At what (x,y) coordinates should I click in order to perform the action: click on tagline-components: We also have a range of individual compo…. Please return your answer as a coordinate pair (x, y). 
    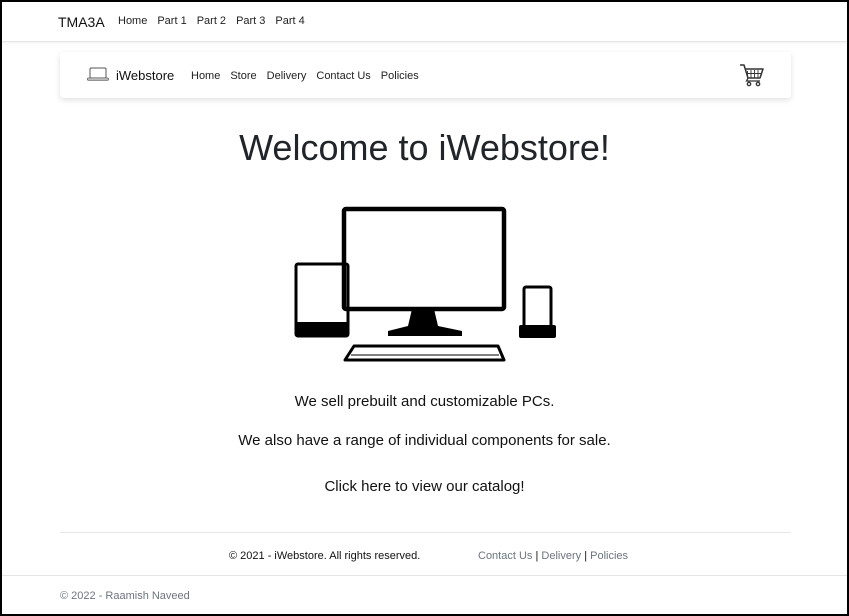
    Looking at the image, I should click on (424, 440).